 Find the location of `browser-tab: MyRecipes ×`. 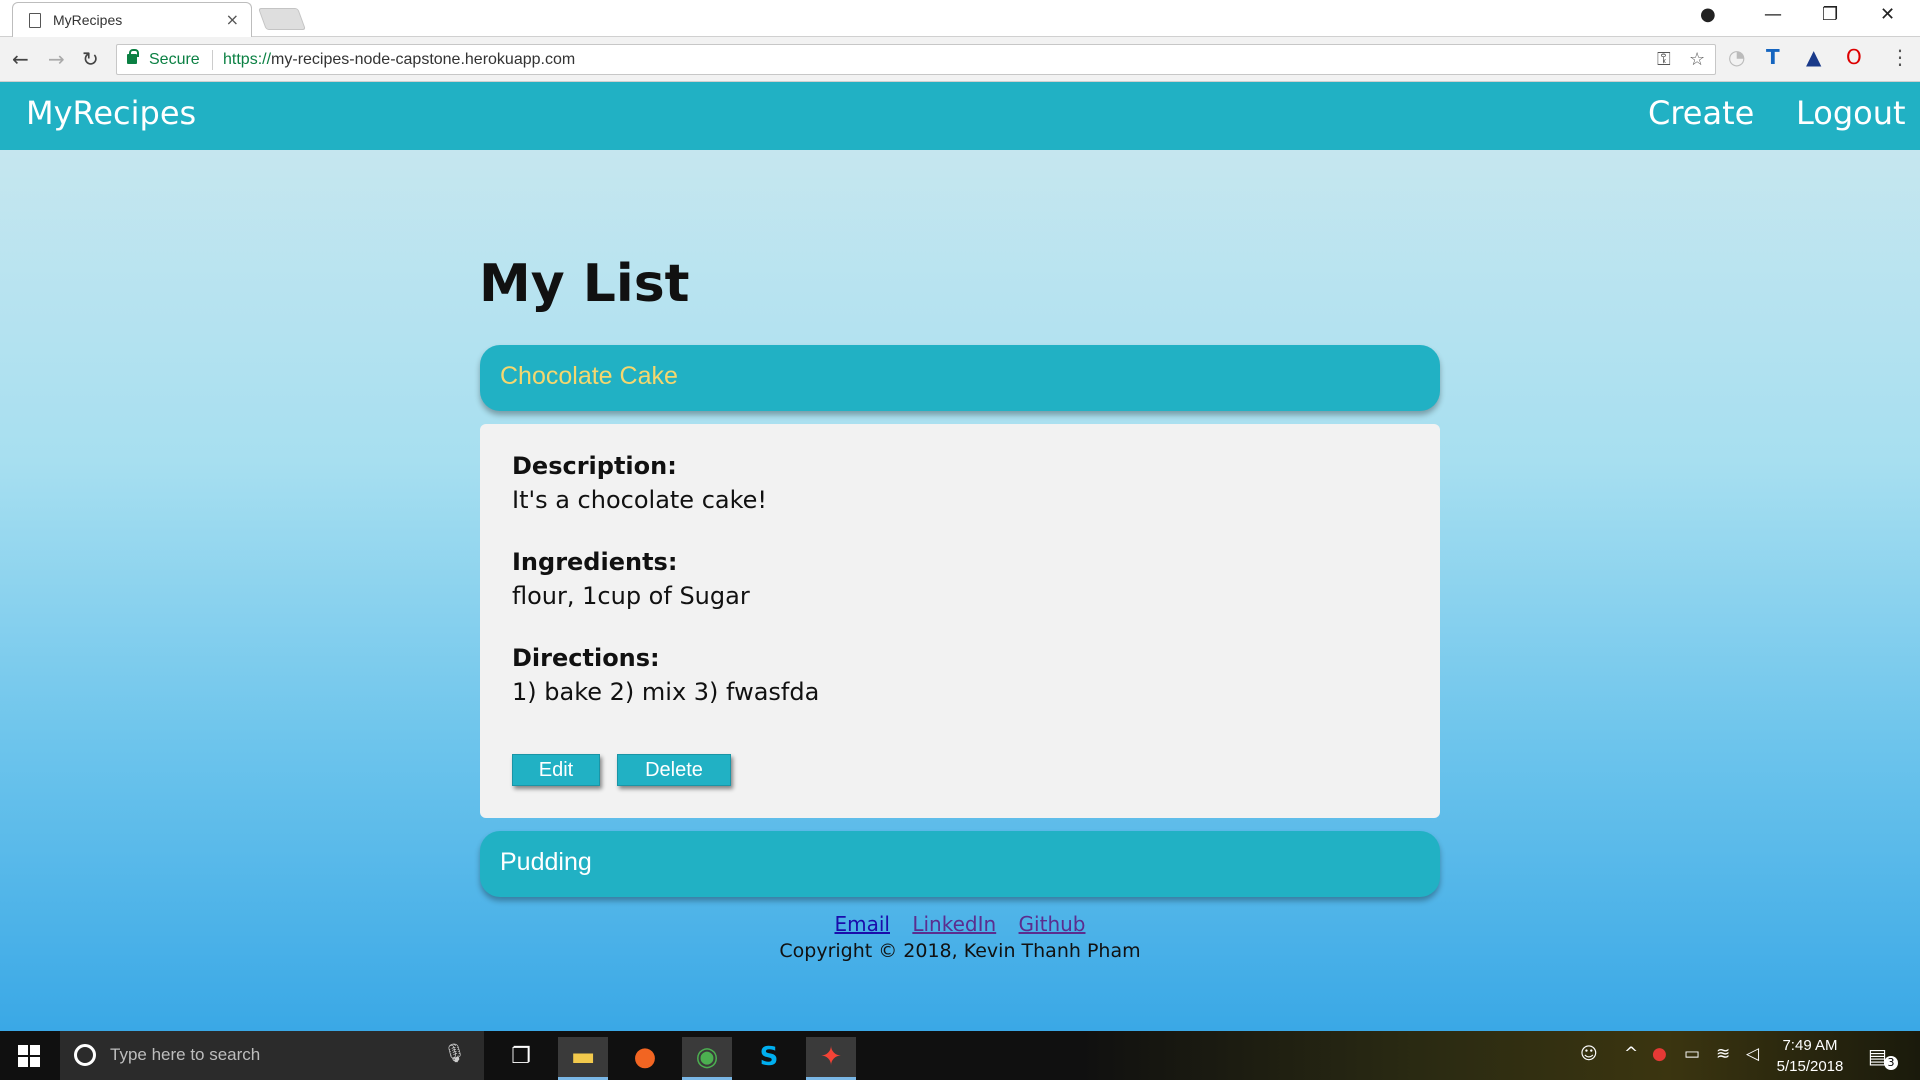

browser-tab: MyRecipes × is located at coordinates (132, 20).